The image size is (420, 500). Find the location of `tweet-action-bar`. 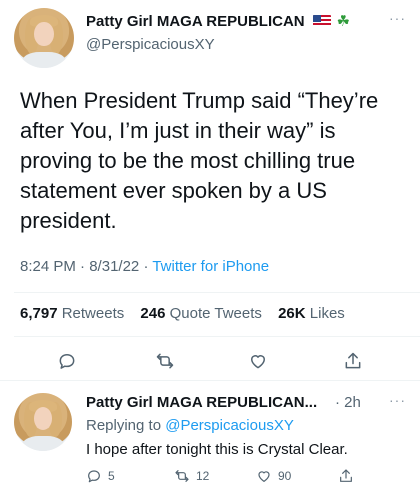

tweet-action-bar is located at coordinates (210, 361).